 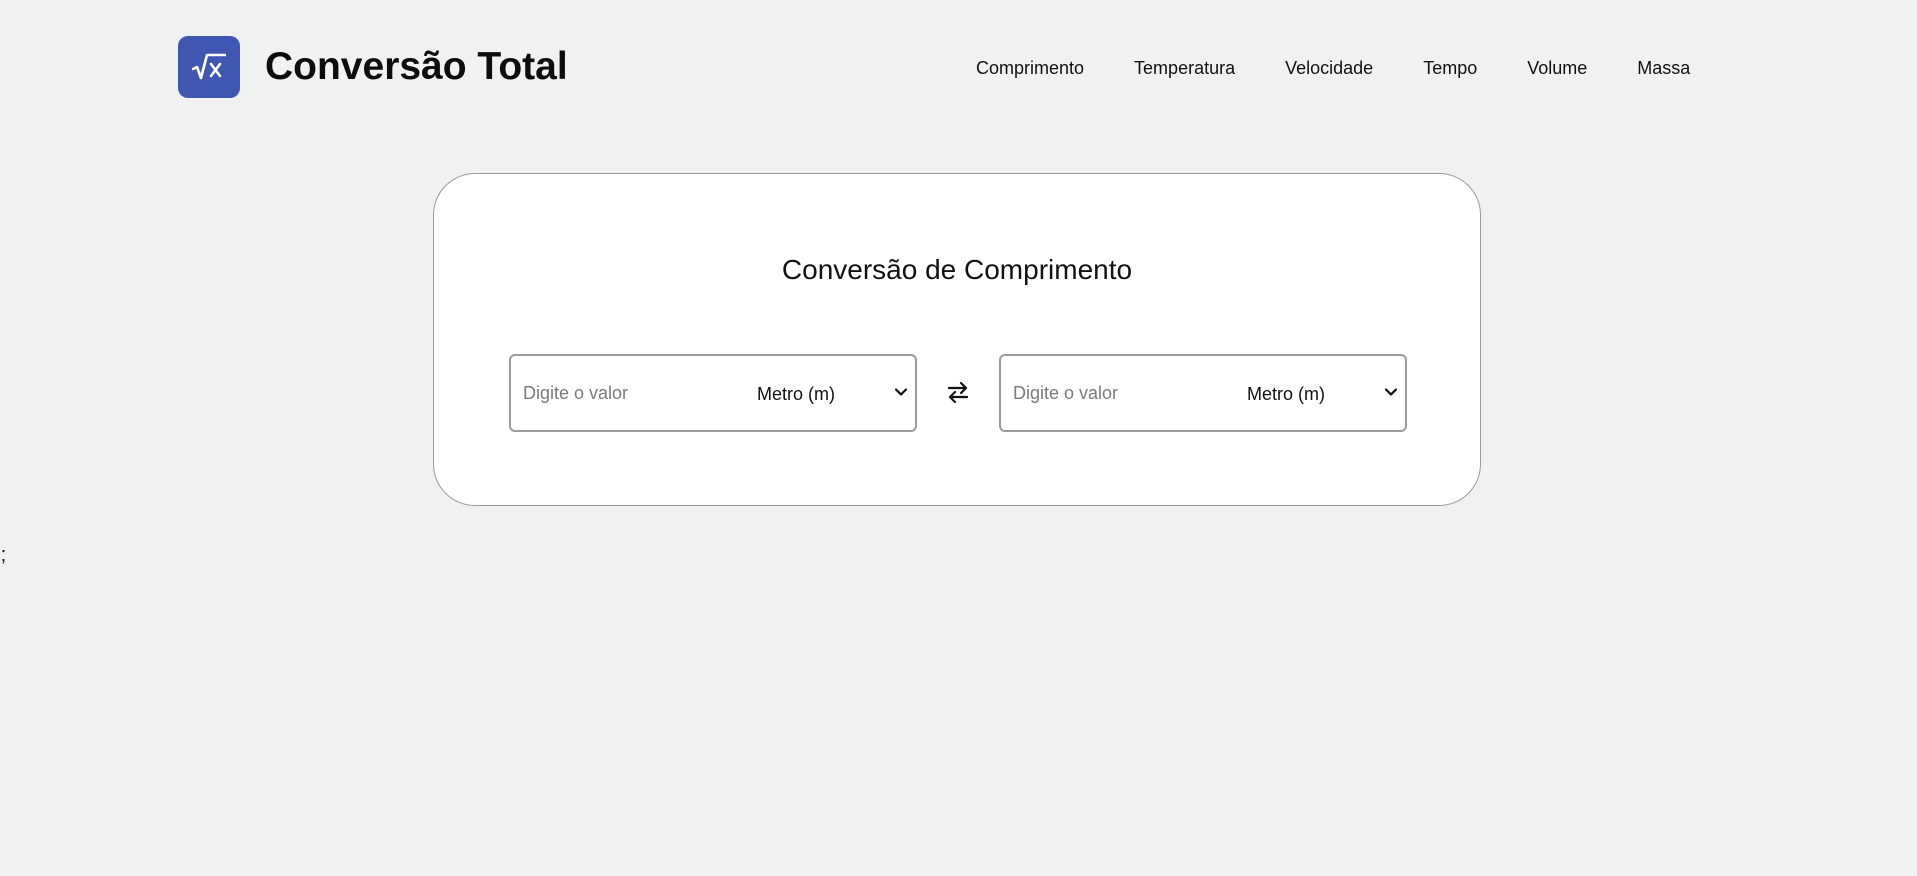 I want to click on swap-units-button, so click(x=958, y=392).